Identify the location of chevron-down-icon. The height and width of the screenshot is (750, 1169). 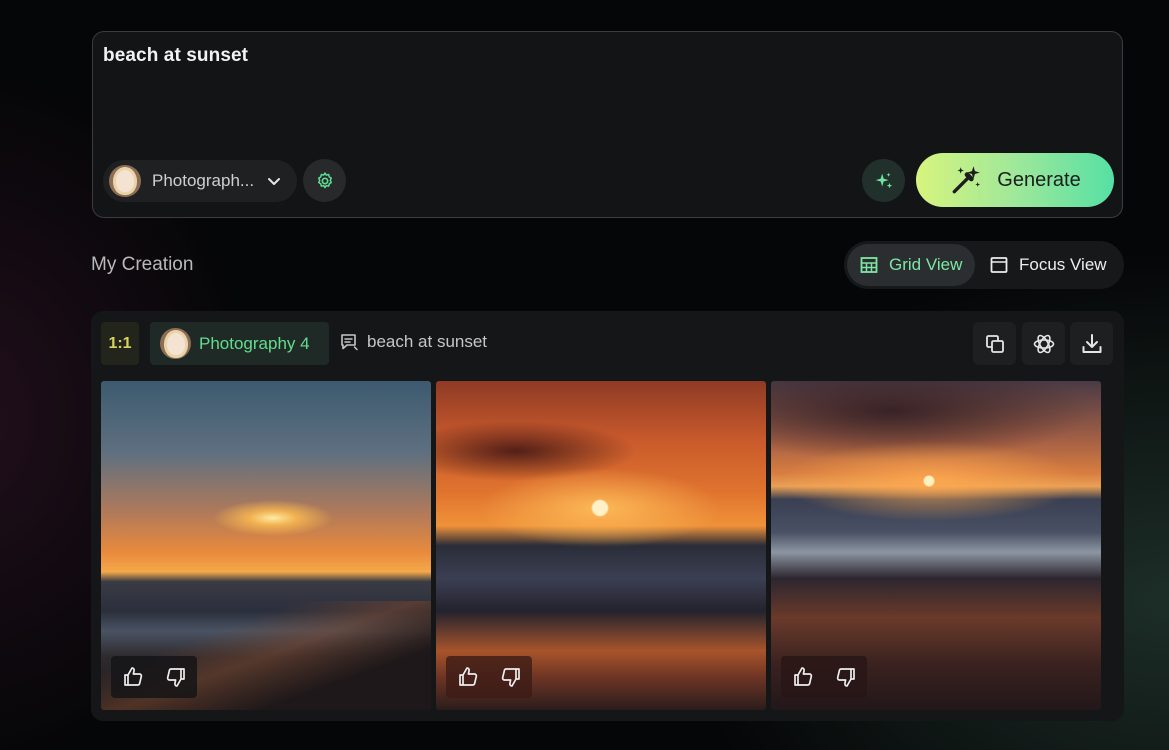
(274, 181).